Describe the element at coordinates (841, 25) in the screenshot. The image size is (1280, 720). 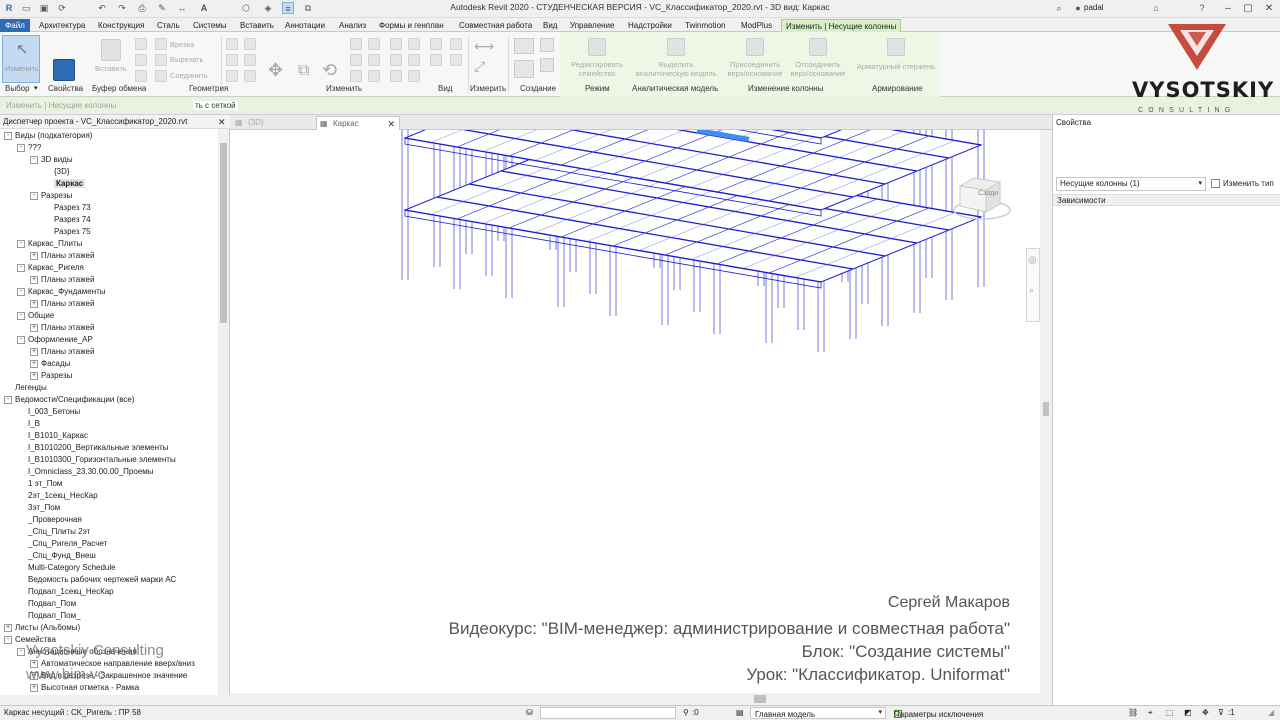
I see `tab-modify-columns: Изменить | Несущие колонны` at that location.